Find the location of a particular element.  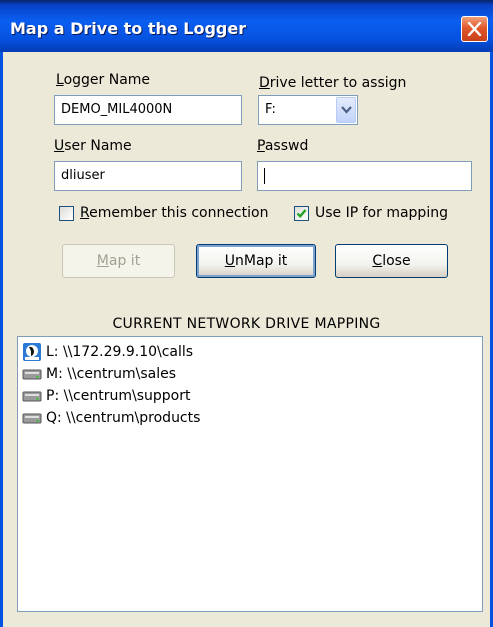

text-caret is located at coordinates (264, 175).